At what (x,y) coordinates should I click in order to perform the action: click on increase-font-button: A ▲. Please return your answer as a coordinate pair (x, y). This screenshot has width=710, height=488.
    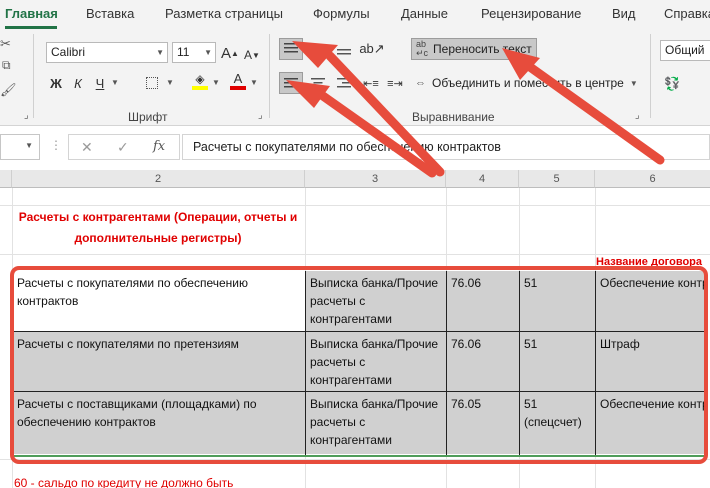
    Looking at the image, I should click on (230, 53).